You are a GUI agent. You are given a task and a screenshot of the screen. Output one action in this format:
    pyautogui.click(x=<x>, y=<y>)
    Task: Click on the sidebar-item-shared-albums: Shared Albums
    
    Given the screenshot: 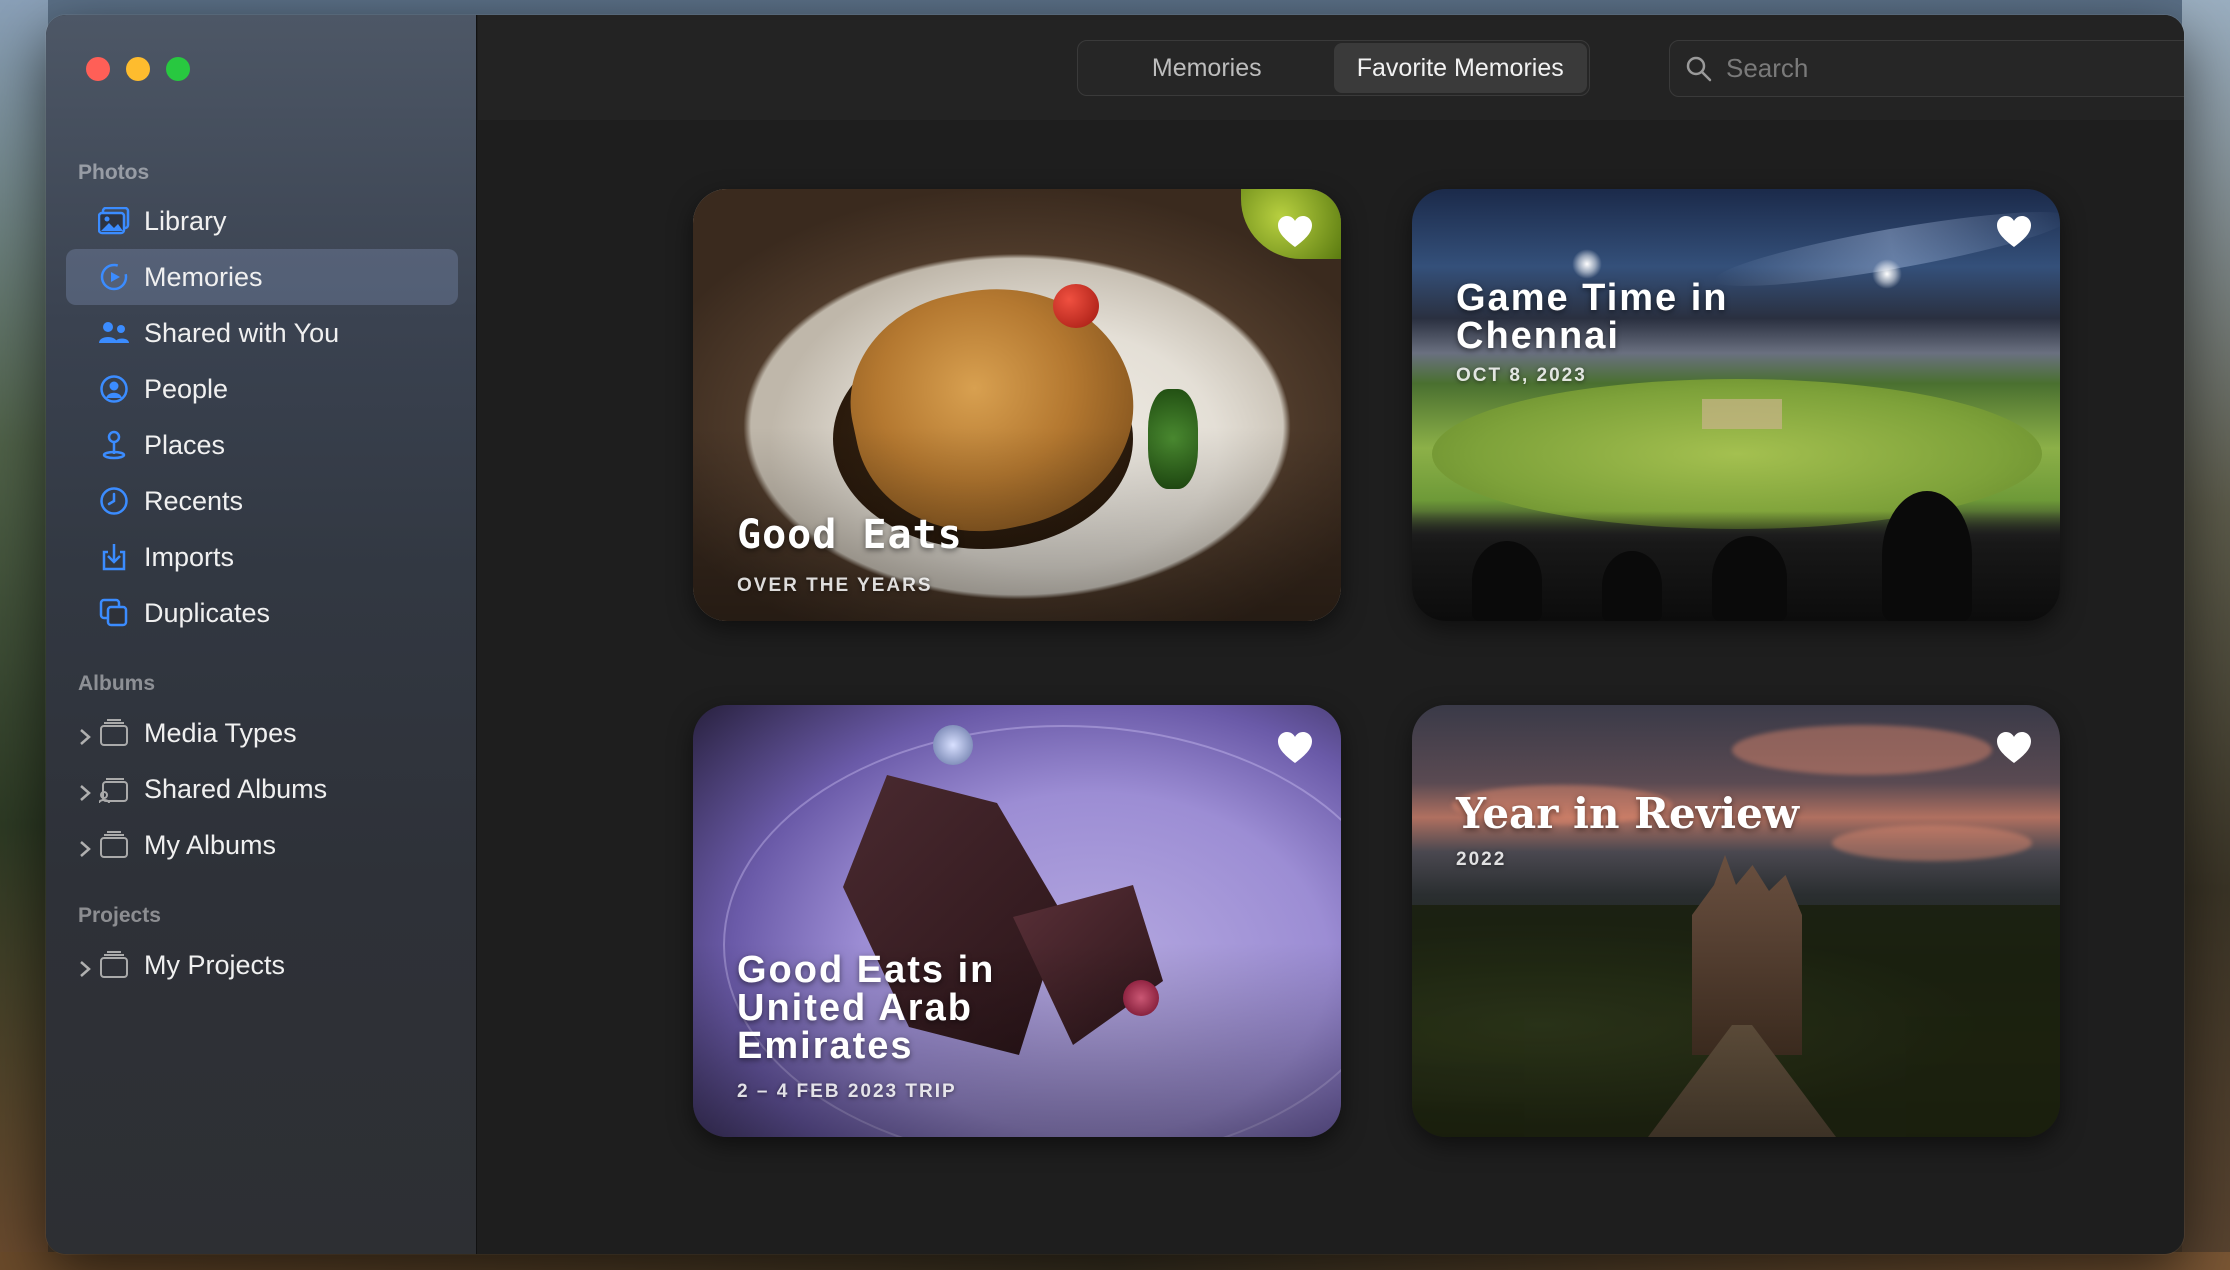 What is the action you would take?
    pyautogui.click(x=262, y=789)
    